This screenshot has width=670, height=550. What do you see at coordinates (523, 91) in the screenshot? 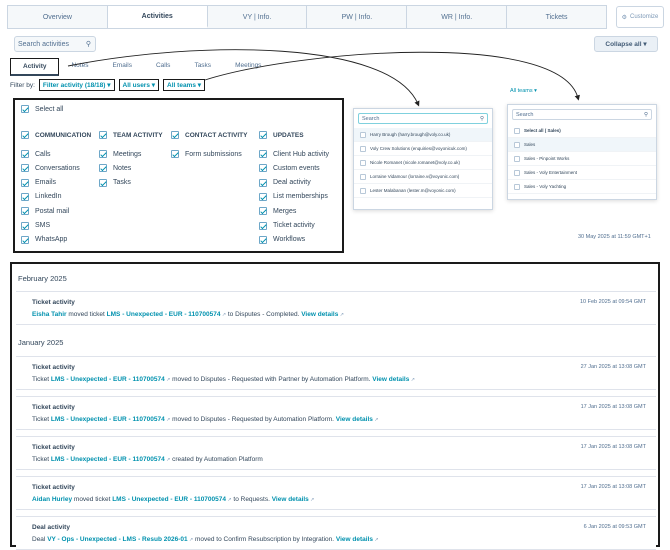
I see `teams-dropdown-label: All teams ▾` at bounding box center [523, 91].